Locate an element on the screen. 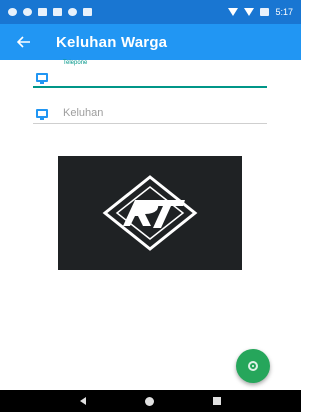  app-bar: Keluhan Warga is located at coordinates (150, 42).